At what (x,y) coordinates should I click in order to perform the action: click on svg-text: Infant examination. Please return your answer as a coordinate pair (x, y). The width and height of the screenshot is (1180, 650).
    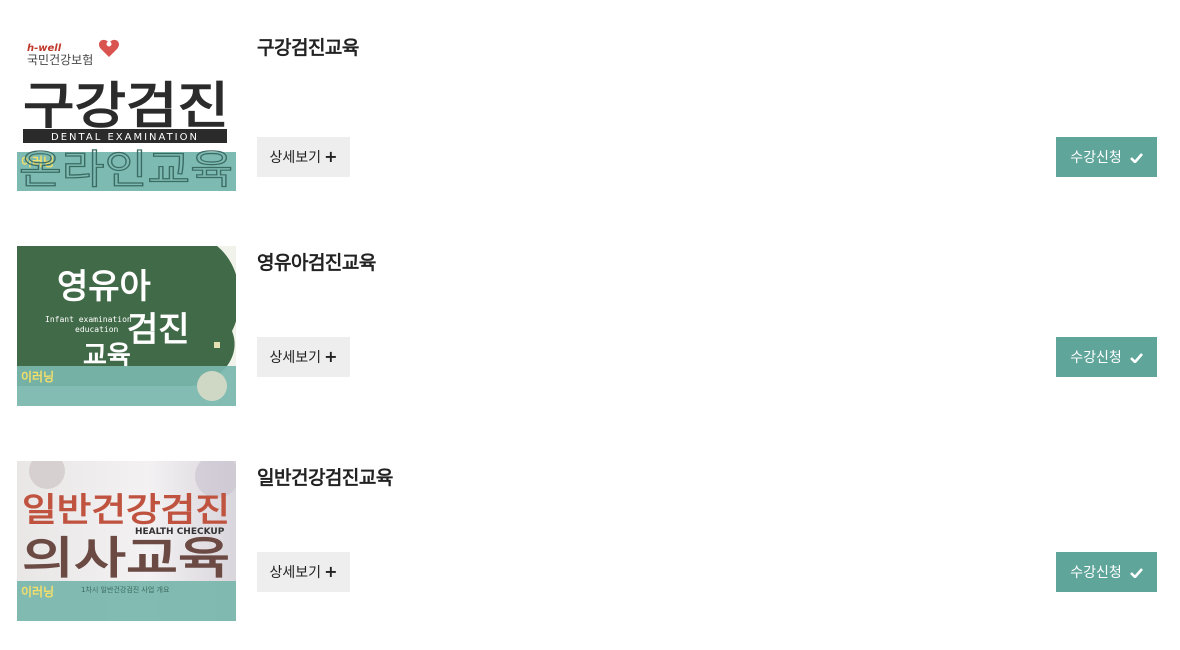
    Looking at the image, I should click on (88, 319).